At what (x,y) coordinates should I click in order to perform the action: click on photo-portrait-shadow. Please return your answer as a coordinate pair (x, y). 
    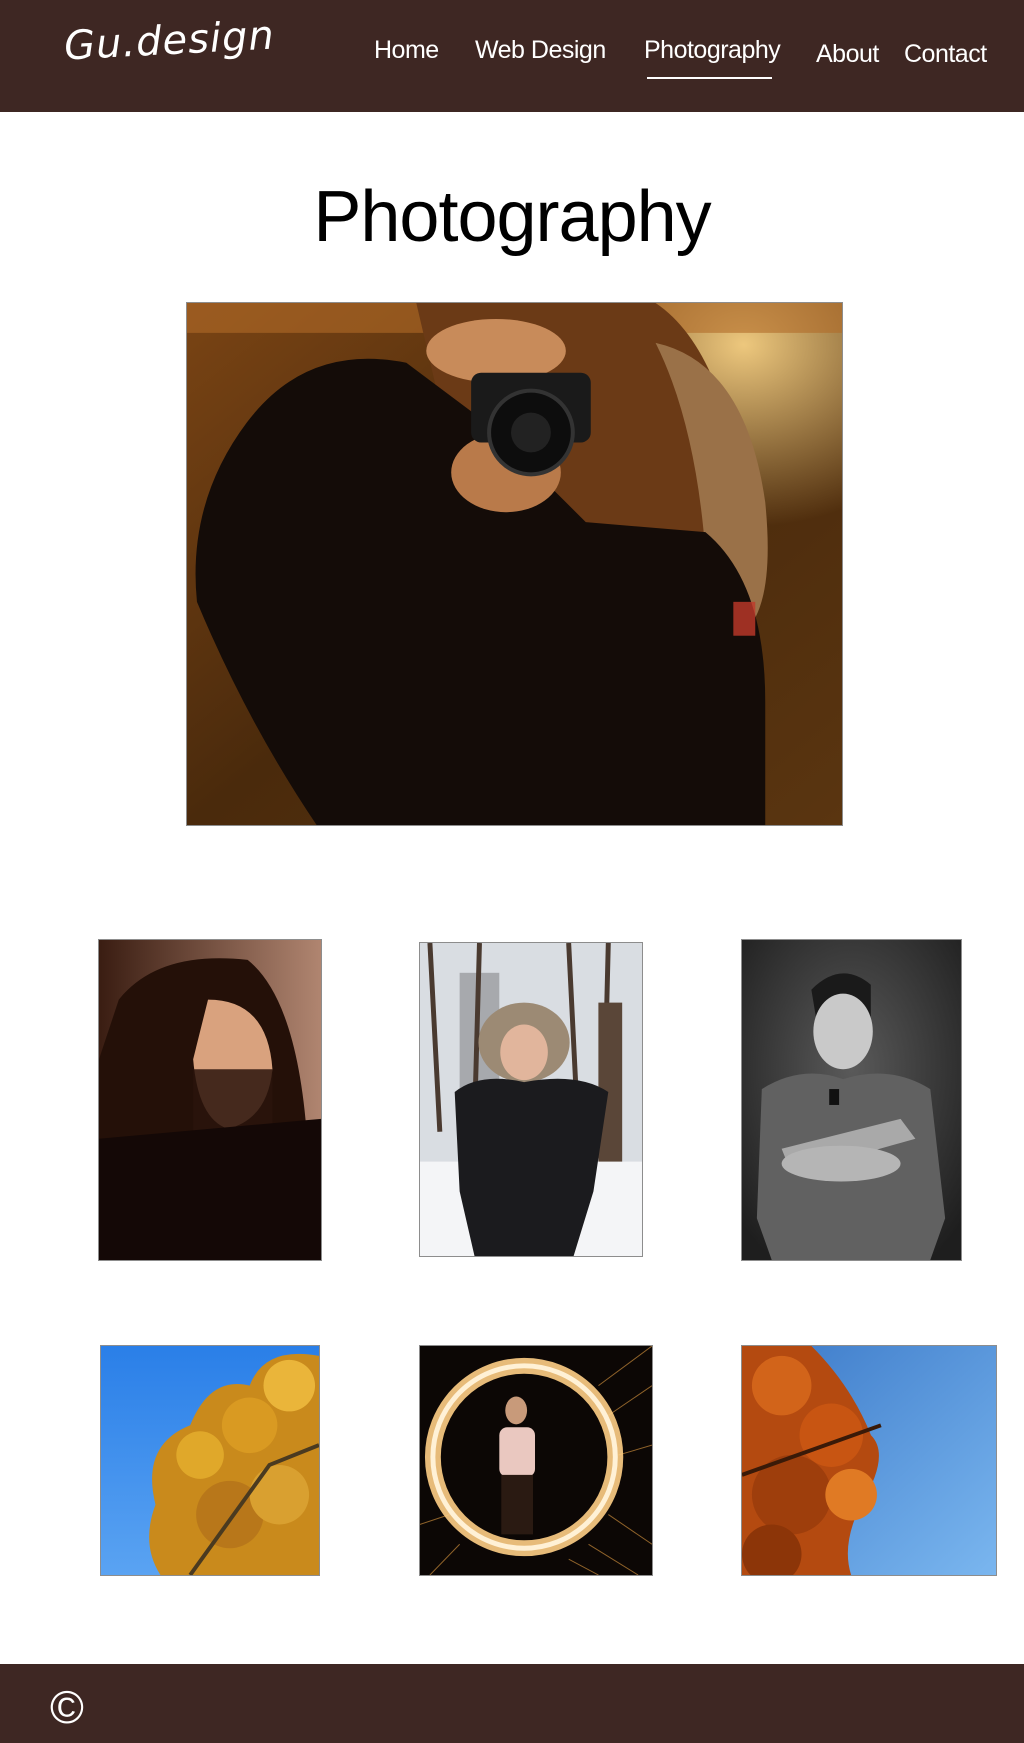
    Looking at the image, I should click on (210, 1100).